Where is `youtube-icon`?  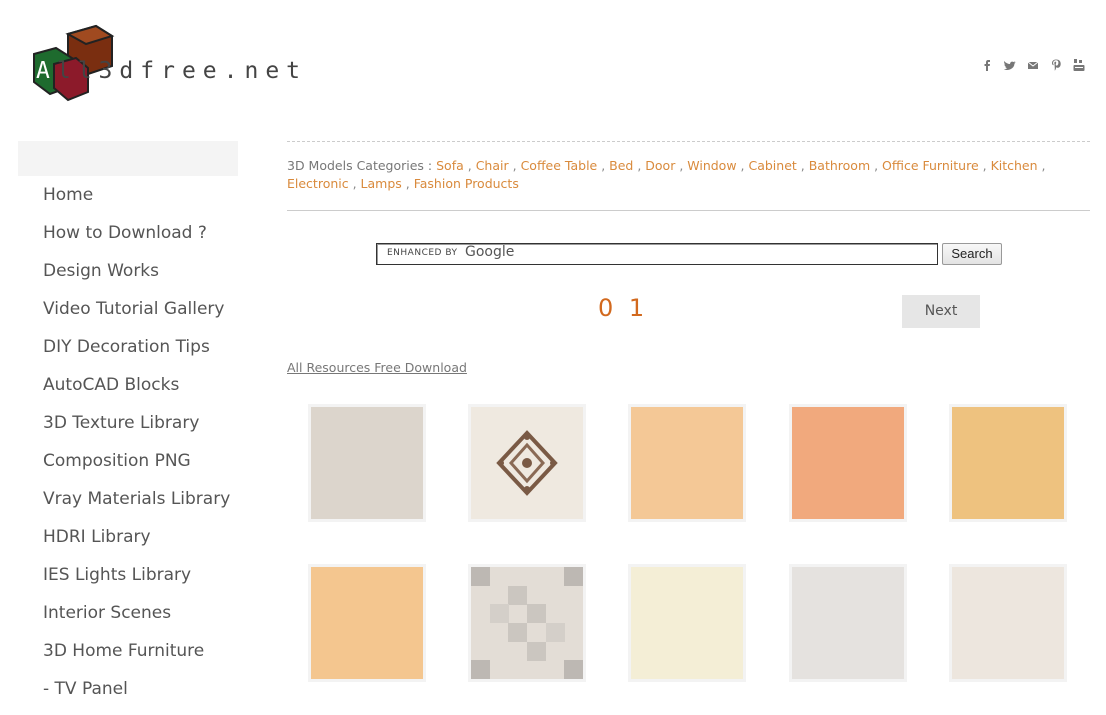 youtube-icon is located at coordinates (1079, 65).